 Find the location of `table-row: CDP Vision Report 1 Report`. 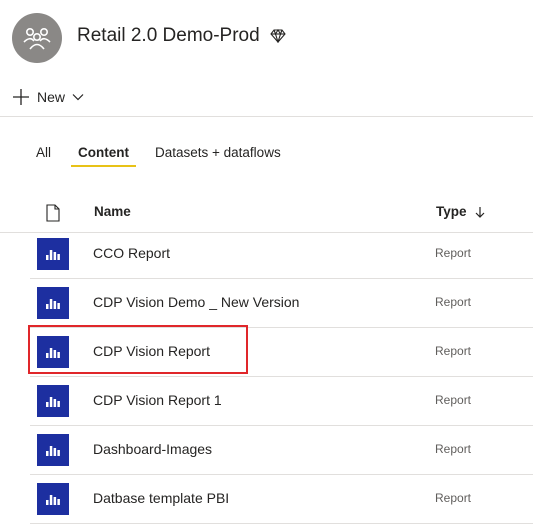

table-row: CDP Vision Report 1 Report is located at coordinates (281, 401).